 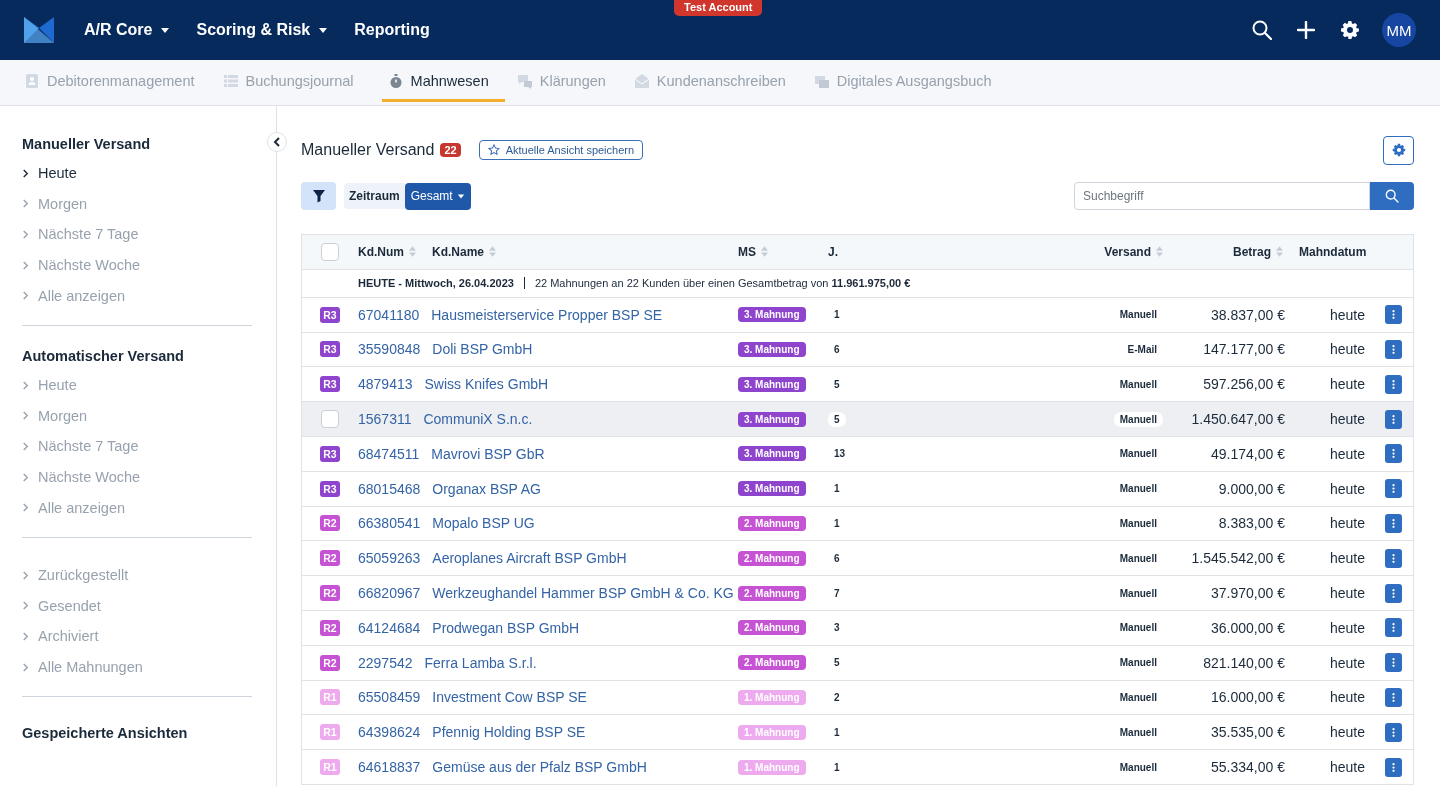 I want to click on customer-number-link: 66380541, so click(x=389, y=523).